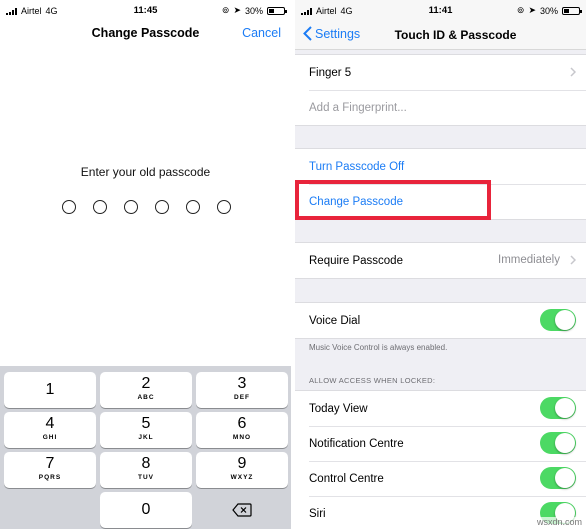  Describe the element at coordinates (242, 430) in the screenshot. I see `key-6: 6 MNO` at that location.